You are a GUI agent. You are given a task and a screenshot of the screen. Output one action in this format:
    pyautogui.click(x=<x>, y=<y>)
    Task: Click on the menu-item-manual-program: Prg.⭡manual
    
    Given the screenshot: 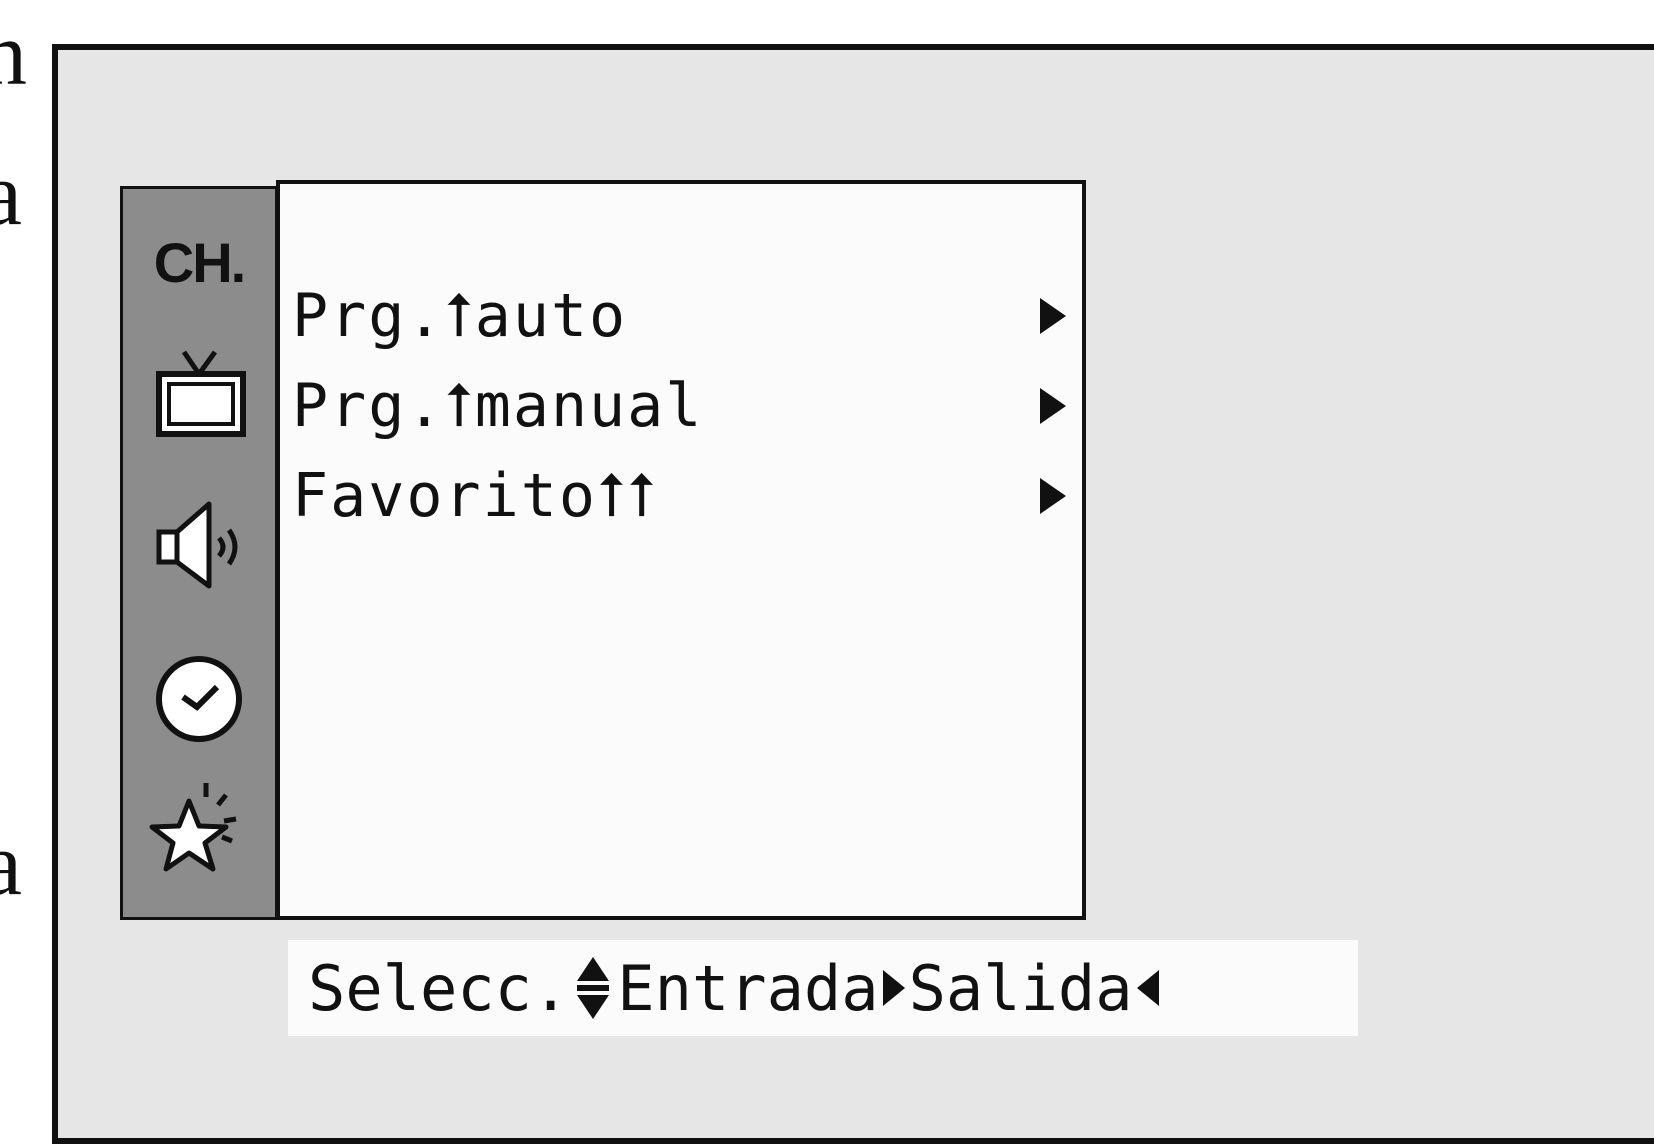 What is the action you would take?
    pyautogui.click(x=682, y=406)
    